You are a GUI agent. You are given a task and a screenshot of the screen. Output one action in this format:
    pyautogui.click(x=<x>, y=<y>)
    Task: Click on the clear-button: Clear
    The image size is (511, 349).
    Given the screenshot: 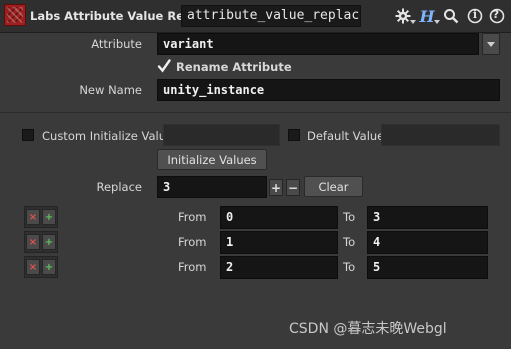 What is the action you would take?
    pyautogui.click(x=333, y=186)
    